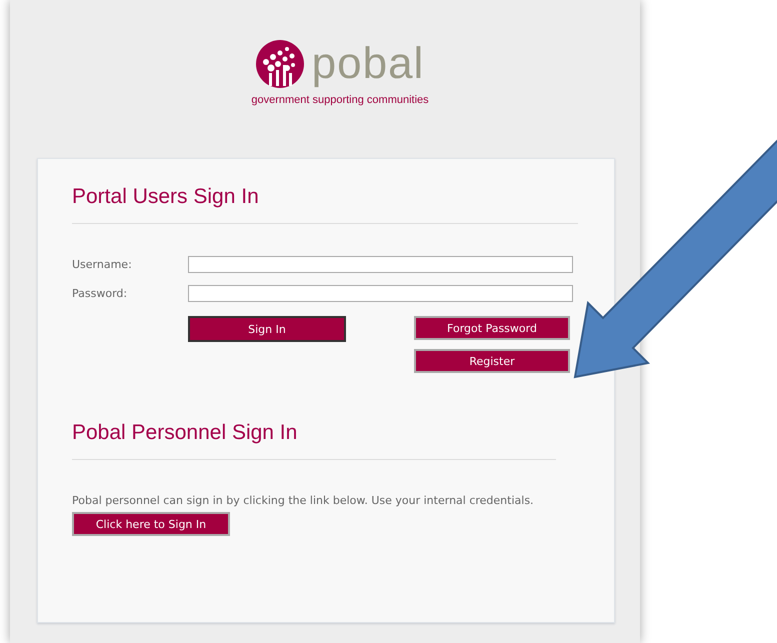 The width and height of the screenshot is (777, 643). I want to click on forgot-password-button: Forgot Password, so click(492, 328).